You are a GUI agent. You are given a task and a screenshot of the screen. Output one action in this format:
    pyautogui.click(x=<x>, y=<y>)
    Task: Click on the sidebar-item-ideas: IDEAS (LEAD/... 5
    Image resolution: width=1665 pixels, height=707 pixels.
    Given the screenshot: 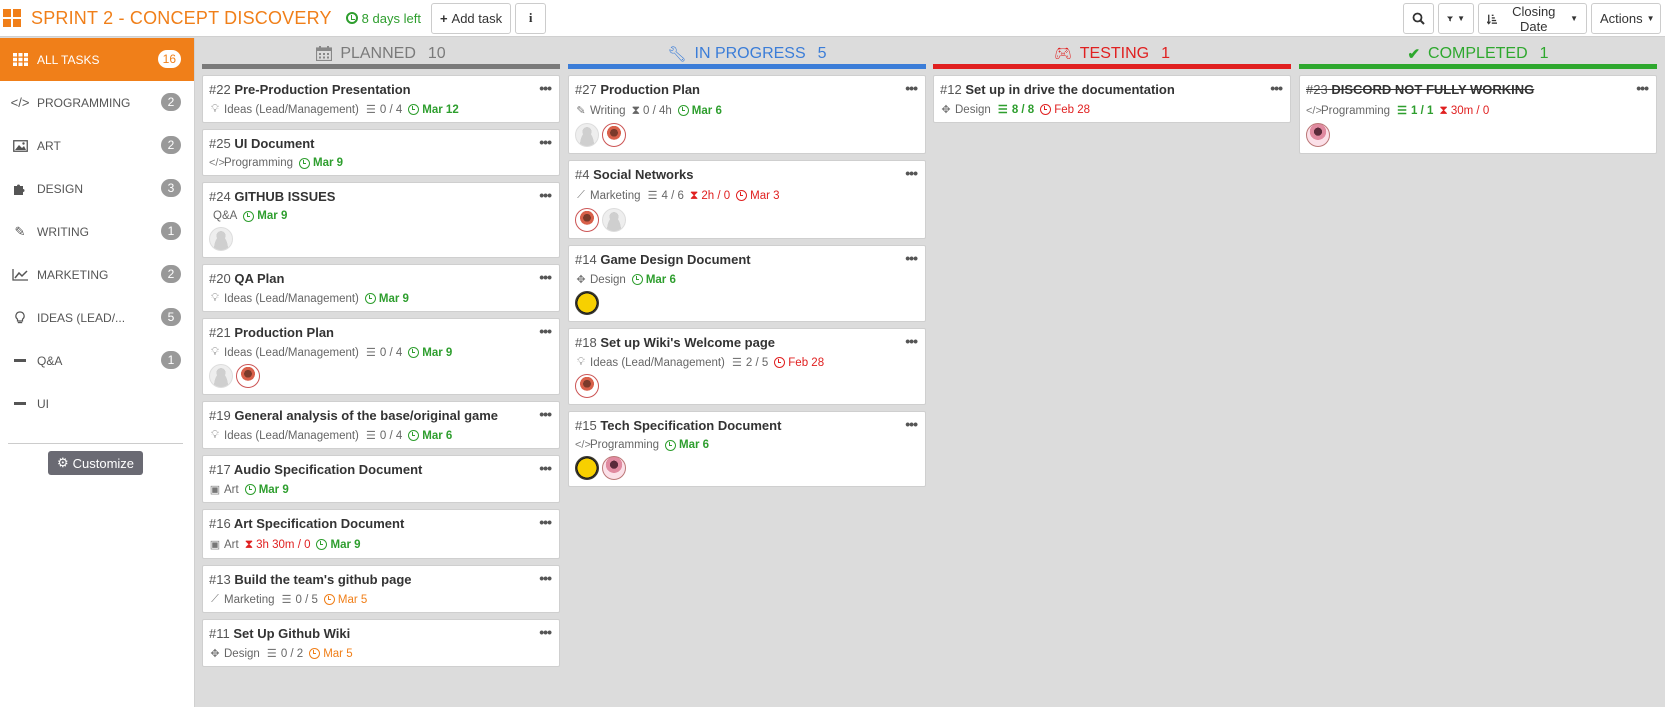 What is the action you would take?
    pyautogui.click(x=97, y=317)
    